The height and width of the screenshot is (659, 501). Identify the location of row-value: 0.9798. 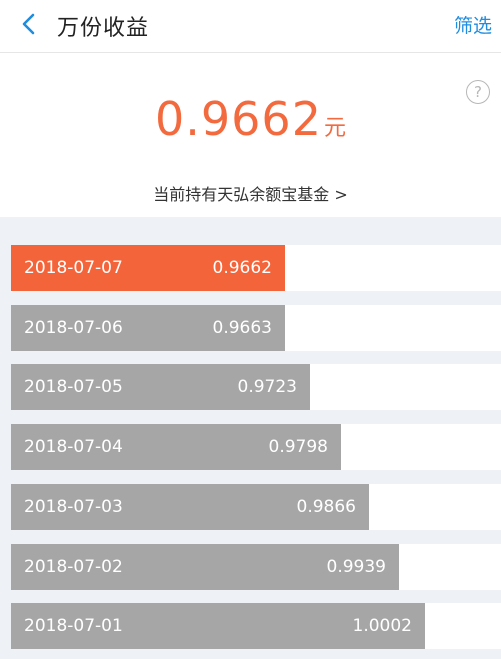
(298, 447).